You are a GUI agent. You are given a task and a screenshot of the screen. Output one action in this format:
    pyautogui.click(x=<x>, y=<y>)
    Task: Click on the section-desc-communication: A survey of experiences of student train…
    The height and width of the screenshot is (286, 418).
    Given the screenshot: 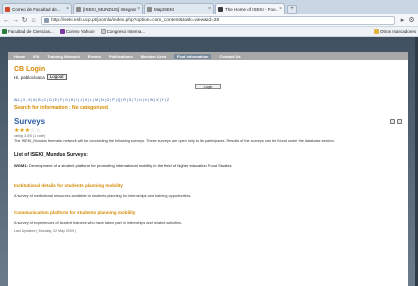 What is the action you would take?
    pyautogui.click(x=98, y=223)
    